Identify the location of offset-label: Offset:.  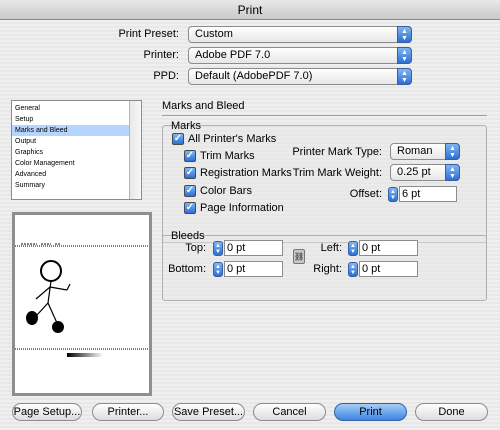
(365, 194).